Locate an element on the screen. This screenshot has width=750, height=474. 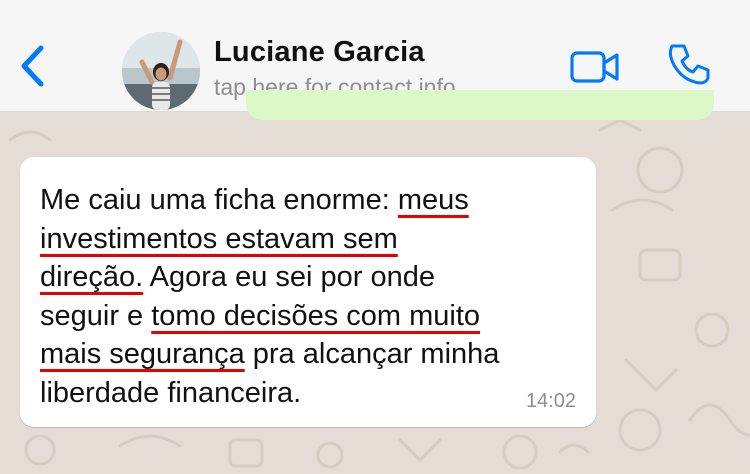
message-line: investimentos estavam sem is located at coordinates (310, 239).